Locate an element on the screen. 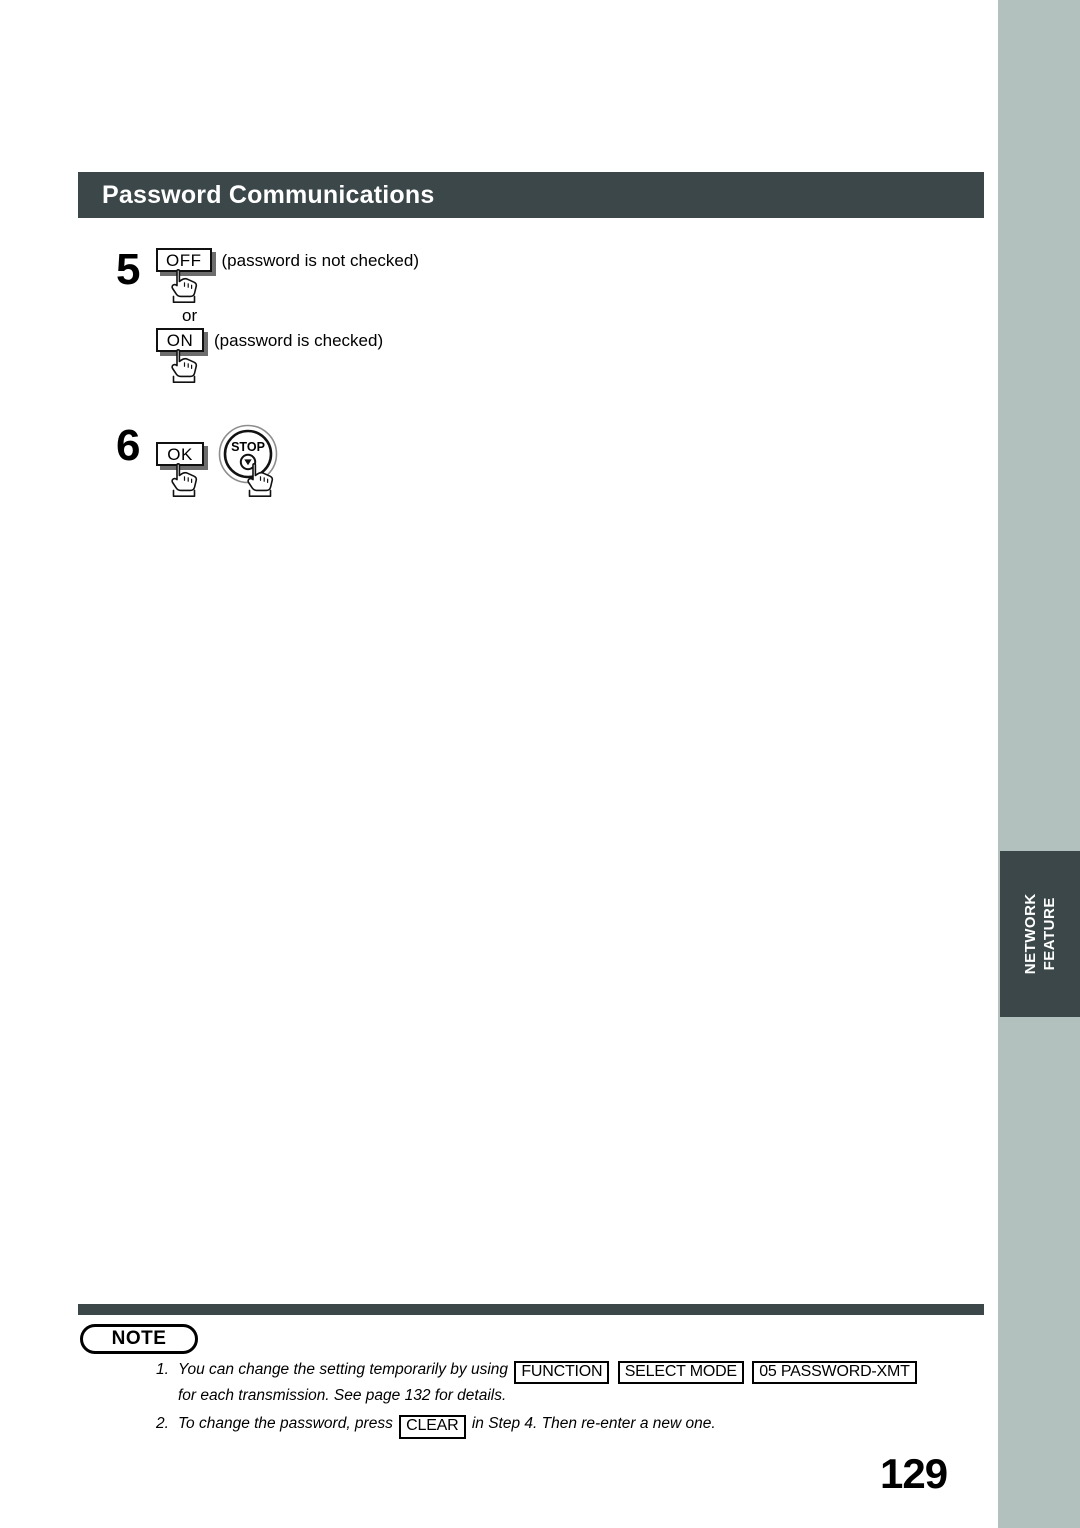 The width and height of the screenshot is (1080, 1528). note-separator-rule is located at coordinates (531, 1309).